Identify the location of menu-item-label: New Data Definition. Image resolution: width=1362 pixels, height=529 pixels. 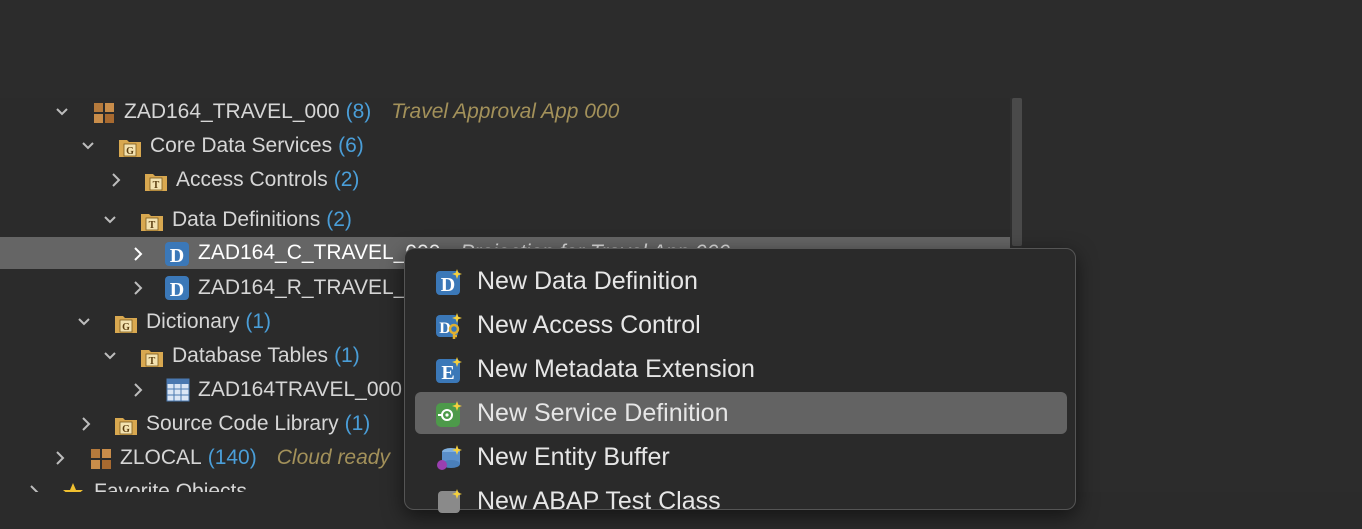
(587, 281).